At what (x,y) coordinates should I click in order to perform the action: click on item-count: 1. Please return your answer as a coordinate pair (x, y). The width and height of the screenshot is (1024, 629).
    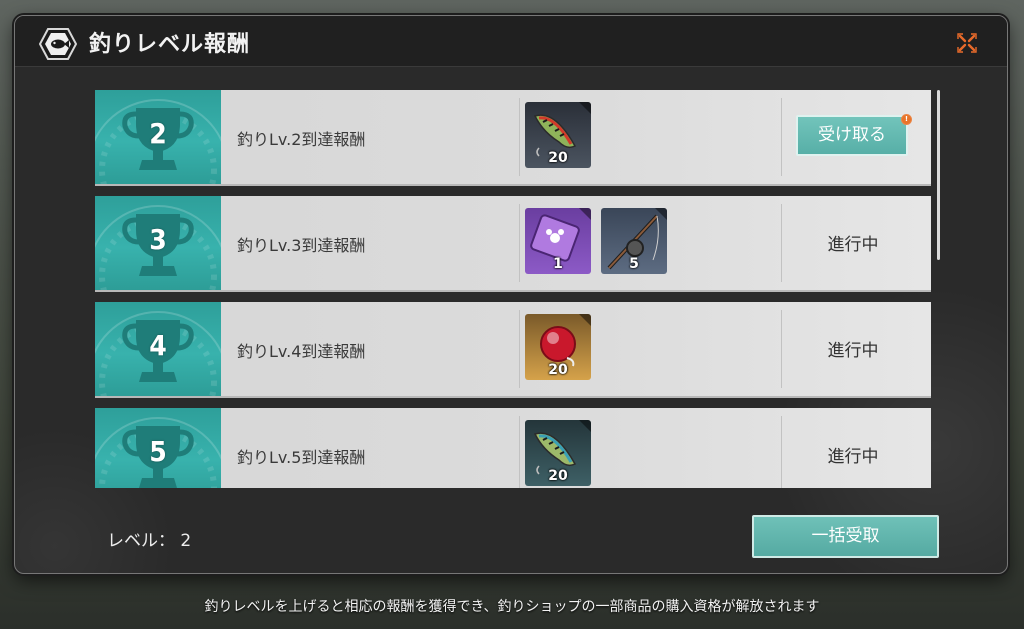
    Looking at the image, I should click on (558, 264).